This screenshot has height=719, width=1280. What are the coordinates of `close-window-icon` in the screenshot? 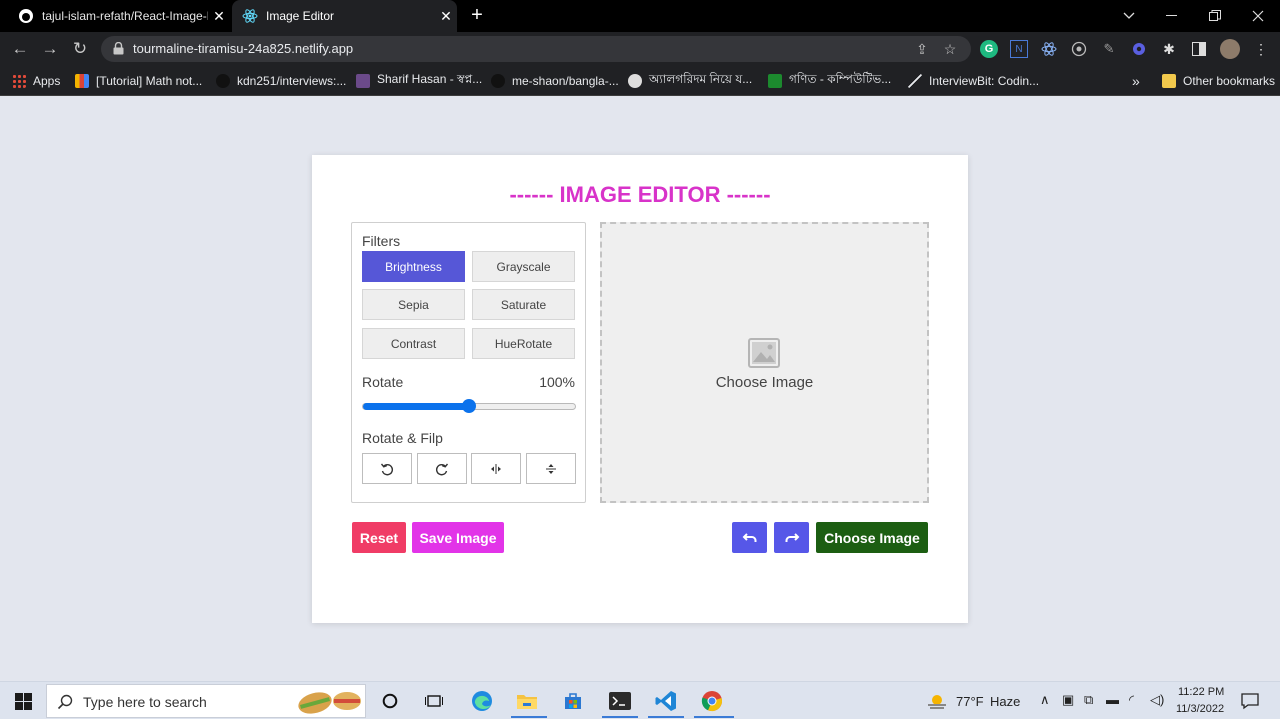 It's located at (1258, 16).